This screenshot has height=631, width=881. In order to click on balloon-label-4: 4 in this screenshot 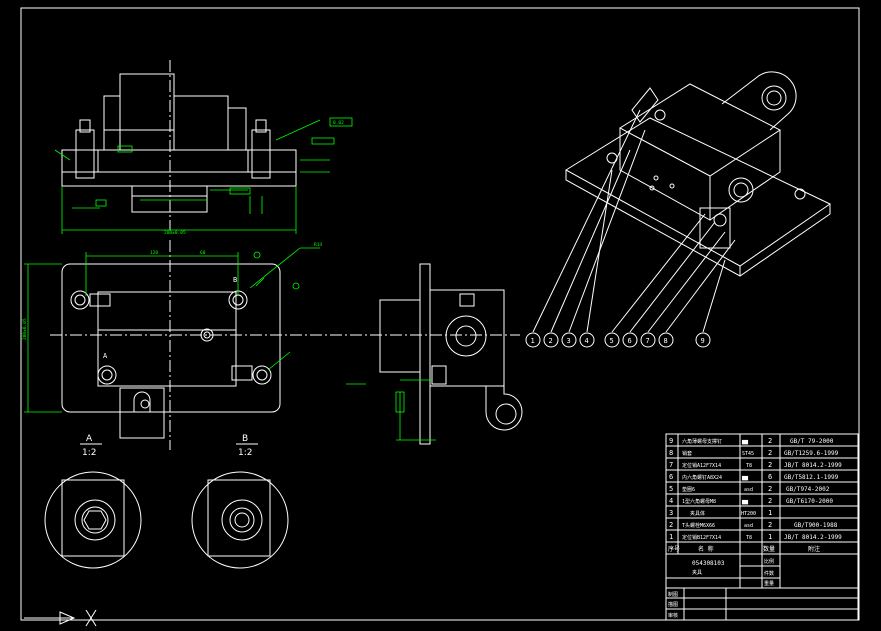, I will do `click(587, 341)`.